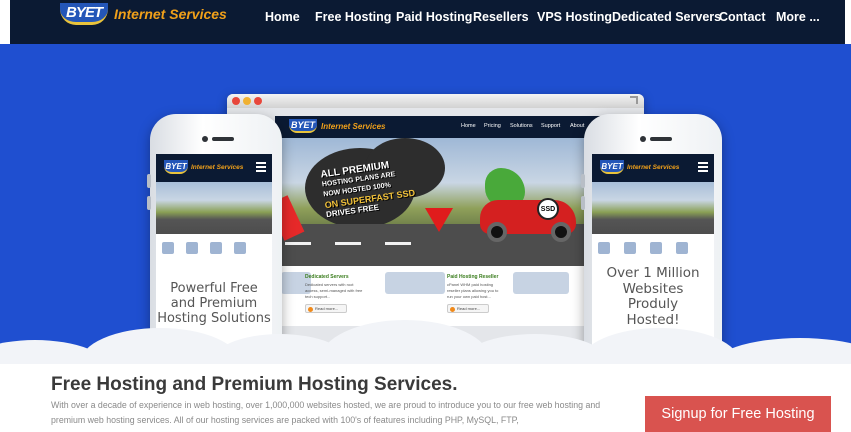 Image resolution: width=851 pixels, height=432 pixels. I want to click on caption-line: Hosted!, so click(653, 319).